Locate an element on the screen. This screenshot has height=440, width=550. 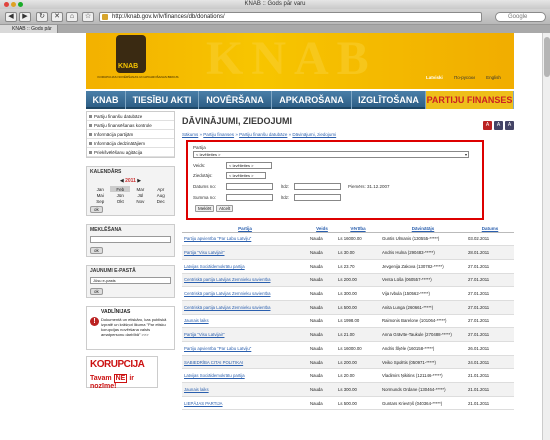
sum-from-input is located at coordinates (249, 197).